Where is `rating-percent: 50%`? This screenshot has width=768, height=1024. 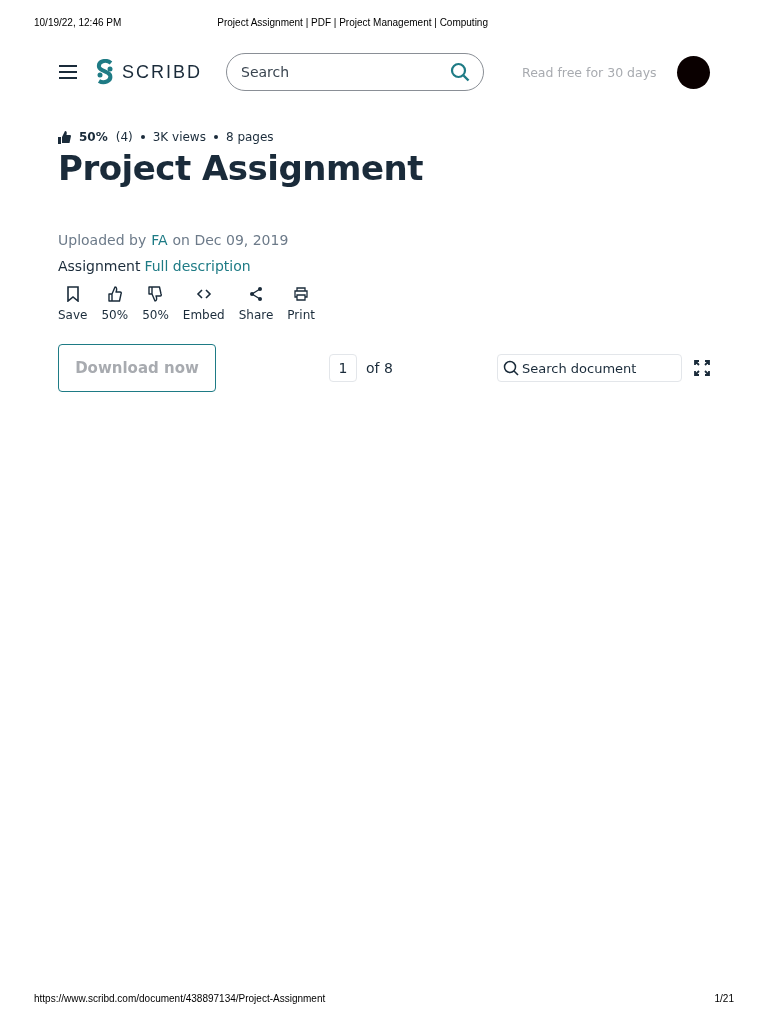
rating-percent: 50% is located at coordinates (93, 137).